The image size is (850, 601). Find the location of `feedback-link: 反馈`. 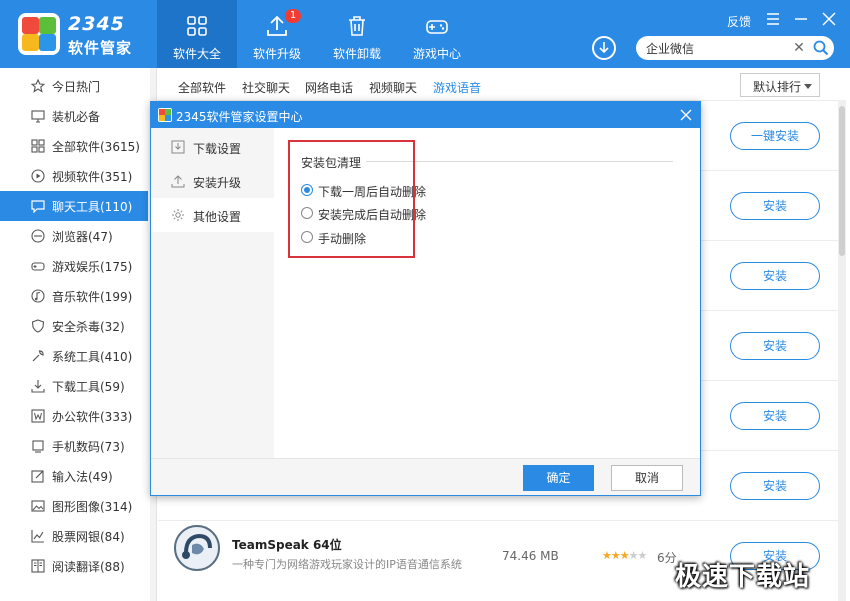

feedback-link: 反馈 is located at coordinates (739, 21).